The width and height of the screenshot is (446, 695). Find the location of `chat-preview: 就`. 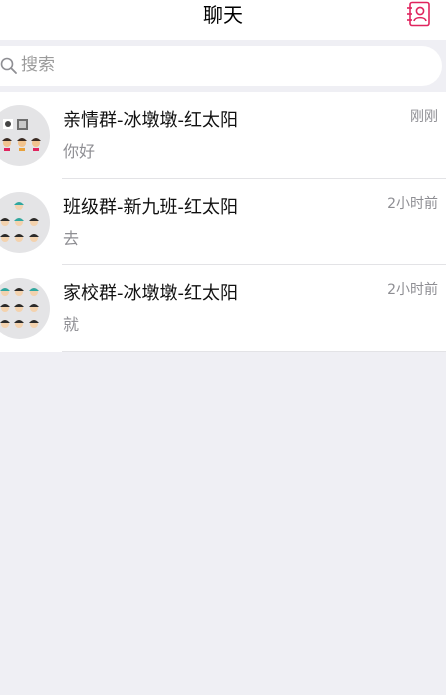

chat-preview: 就 is located at coordinates (71, 324).